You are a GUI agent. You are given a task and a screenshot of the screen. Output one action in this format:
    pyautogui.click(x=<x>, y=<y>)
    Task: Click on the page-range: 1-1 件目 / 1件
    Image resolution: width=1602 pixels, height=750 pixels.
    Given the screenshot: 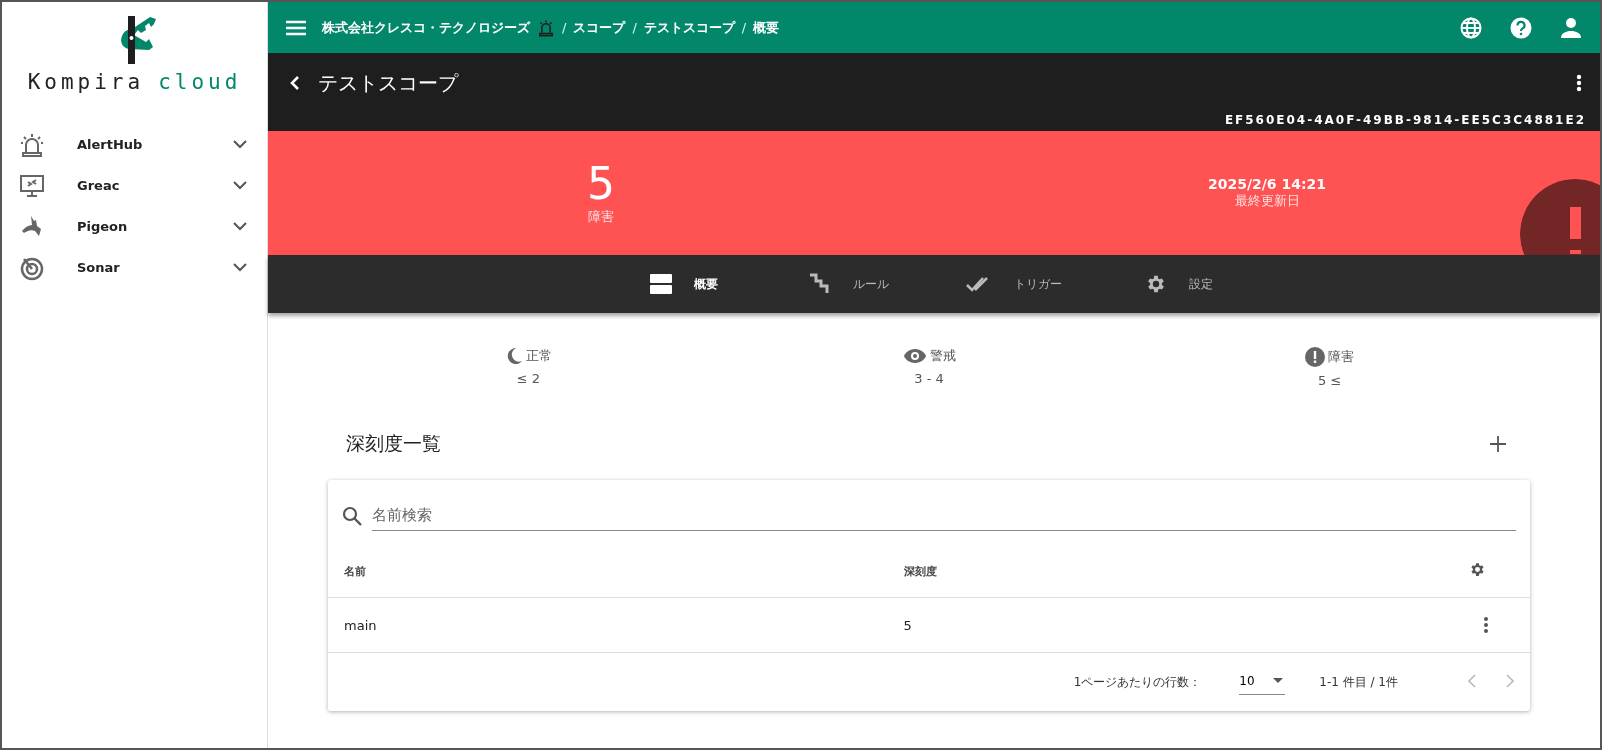 What is the action you would take?
    pyautogui.click(x=1358, y=682)
    